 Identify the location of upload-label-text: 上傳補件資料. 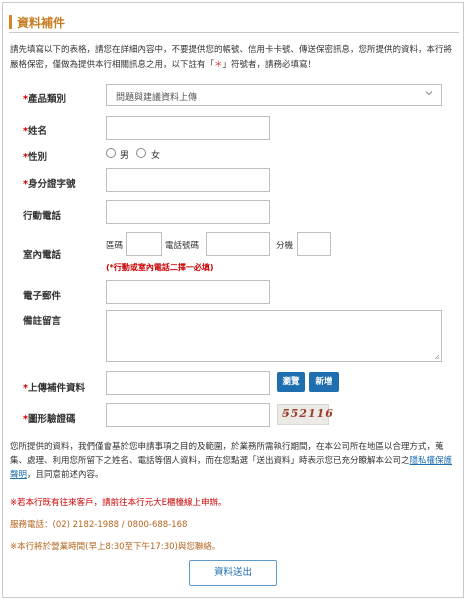
(56, 388).